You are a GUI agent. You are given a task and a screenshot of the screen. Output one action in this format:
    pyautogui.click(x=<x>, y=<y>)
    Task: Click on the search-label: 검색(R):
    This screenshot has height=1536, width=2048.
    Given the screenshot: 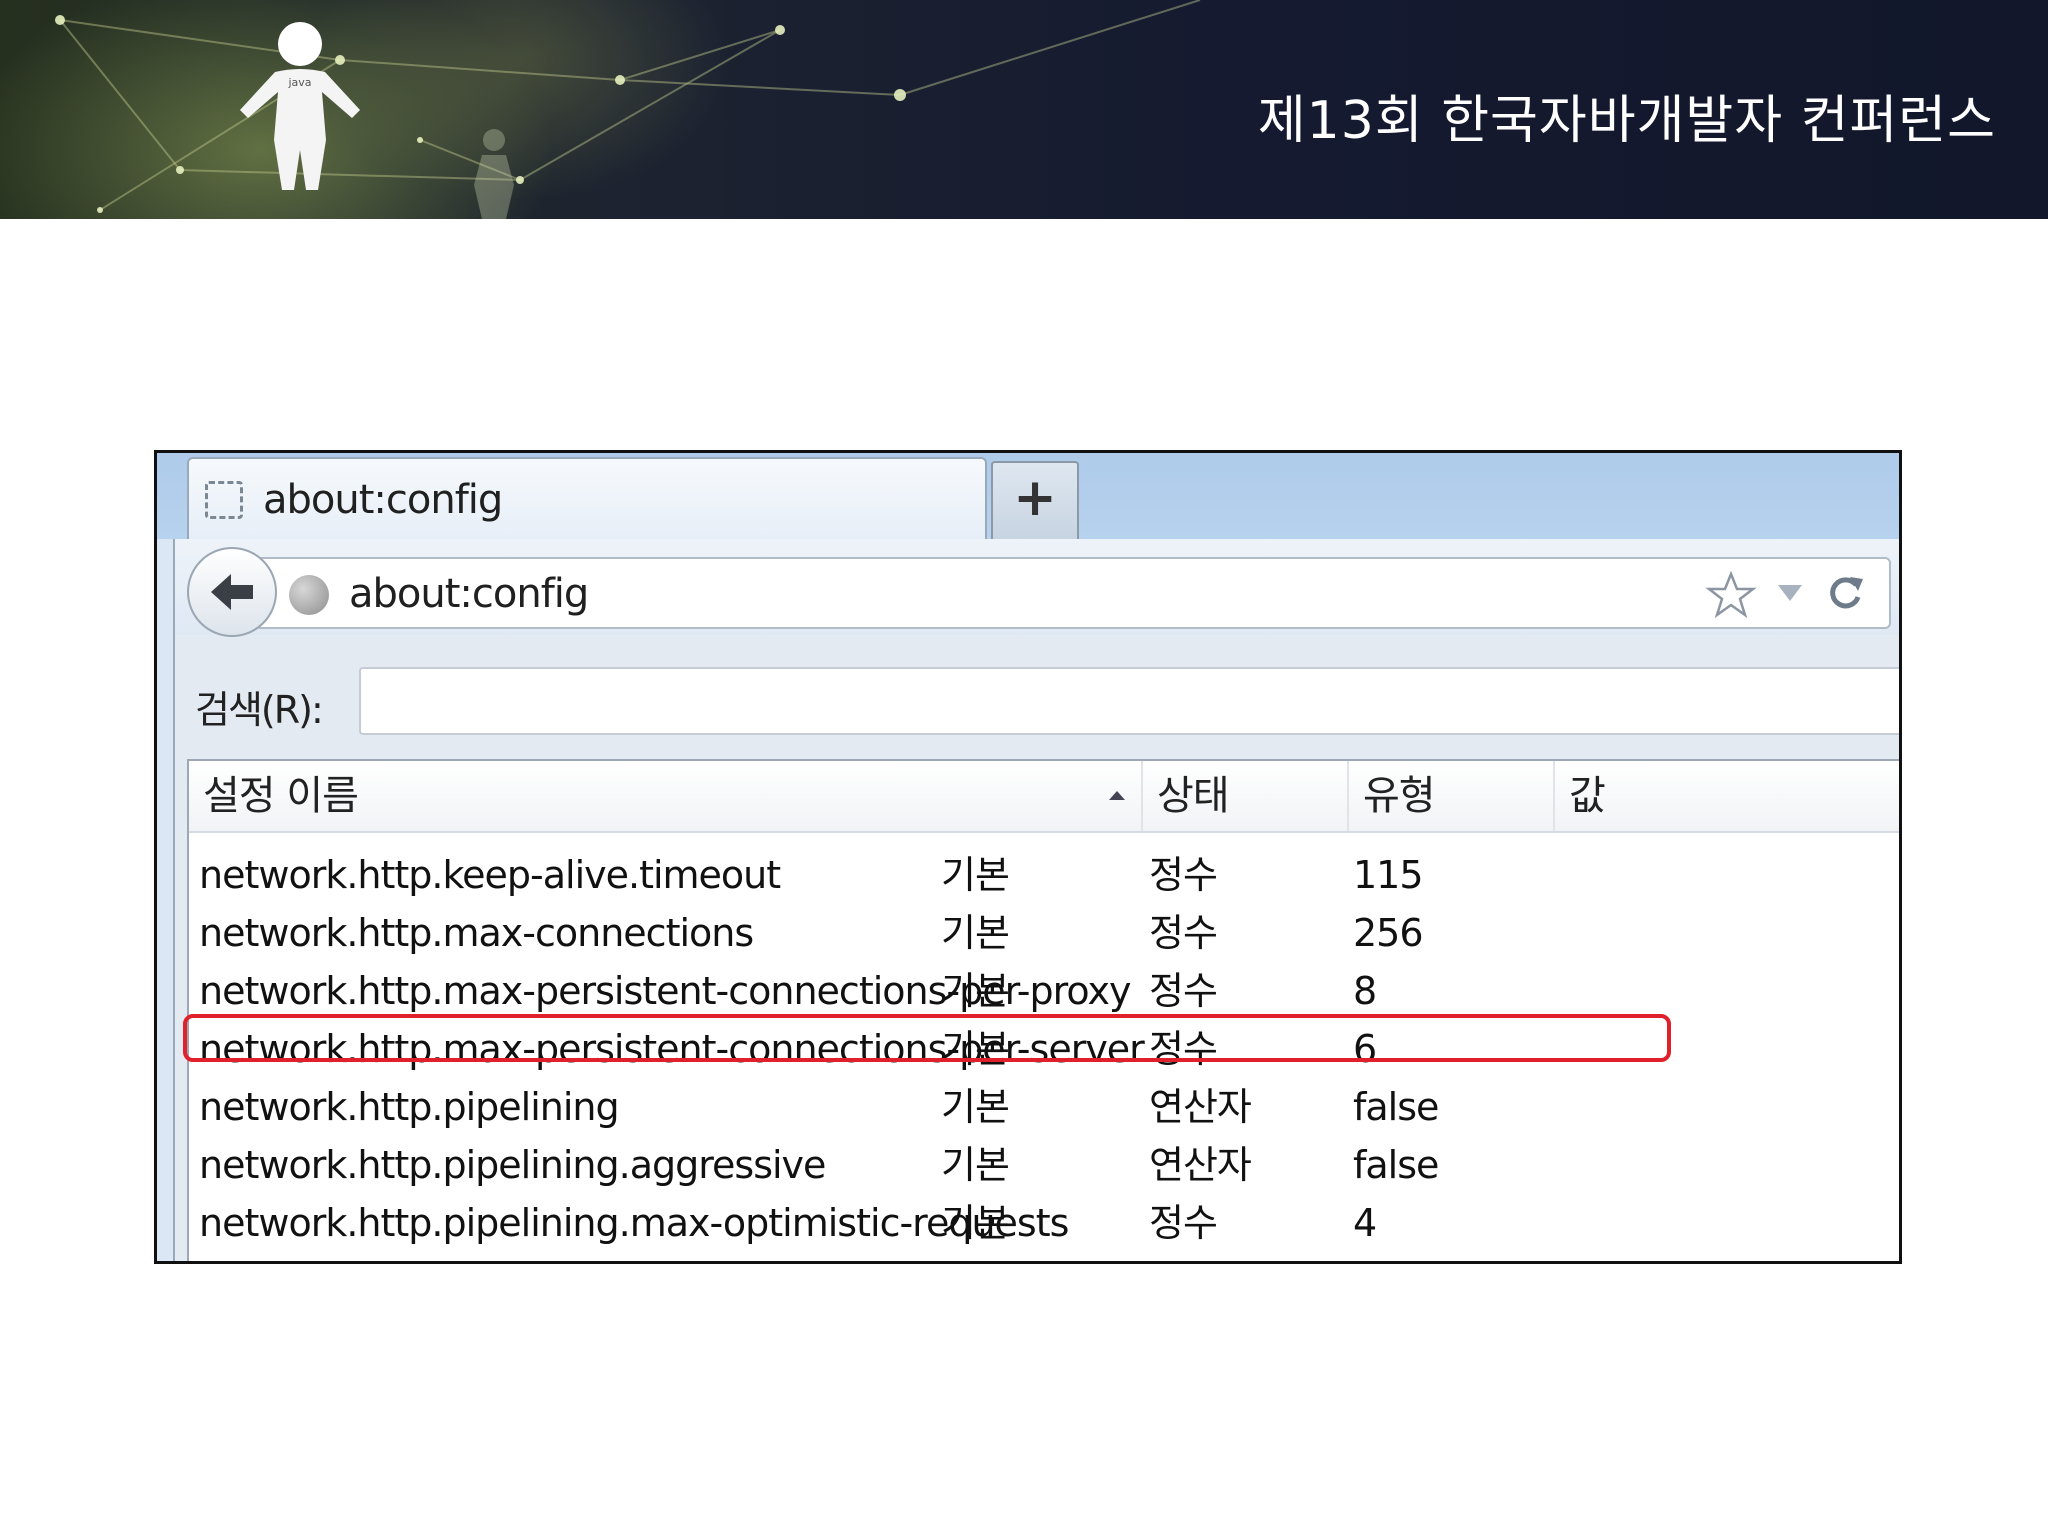 What is the action you would take?
    pyautogui.click(x=259, y=710)
    